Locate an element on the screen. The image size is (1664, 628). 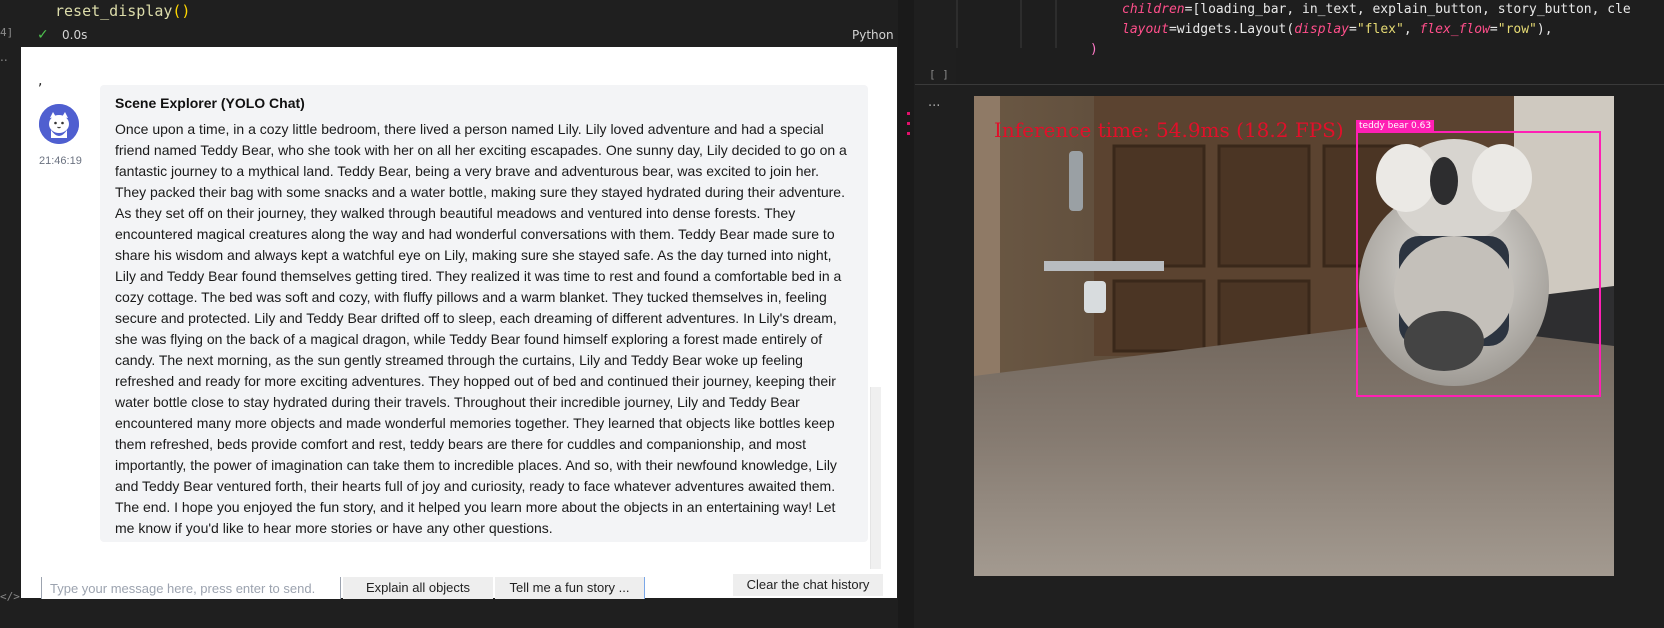
cell-separator is located at coordinates (1289, 84).